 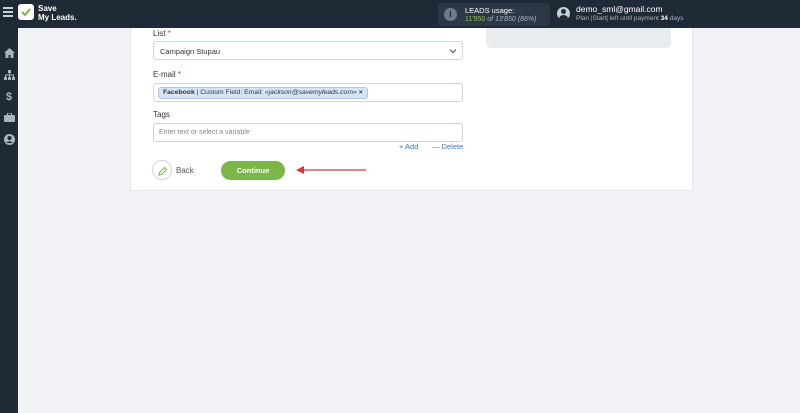 I want to click on plan-prefix: Plan |Start| left until payment, so click(x=618, y=18).